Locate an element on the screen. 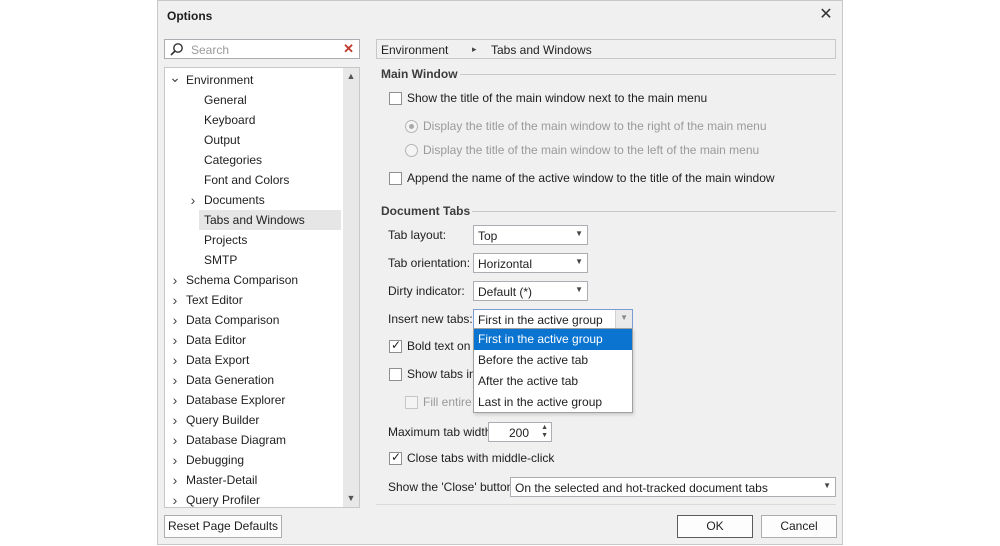  main-window-heading: Main Window is located at coordinates (419, 74).